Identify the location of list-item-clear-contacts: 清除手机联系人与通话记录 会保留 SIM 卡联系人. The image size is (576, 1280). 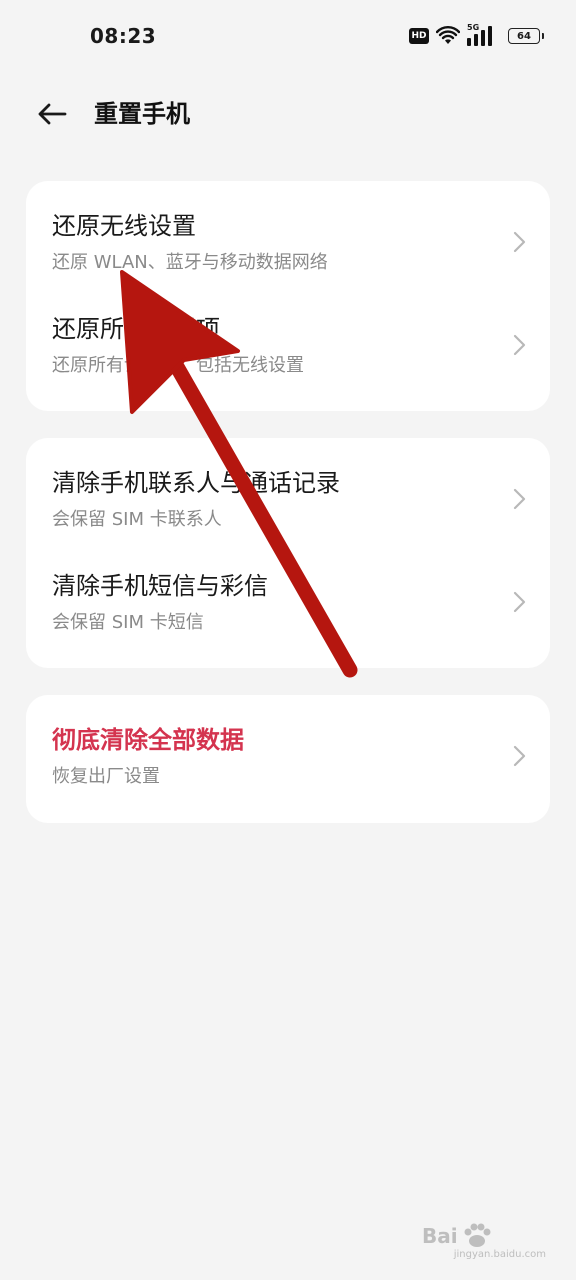
(288, 489).